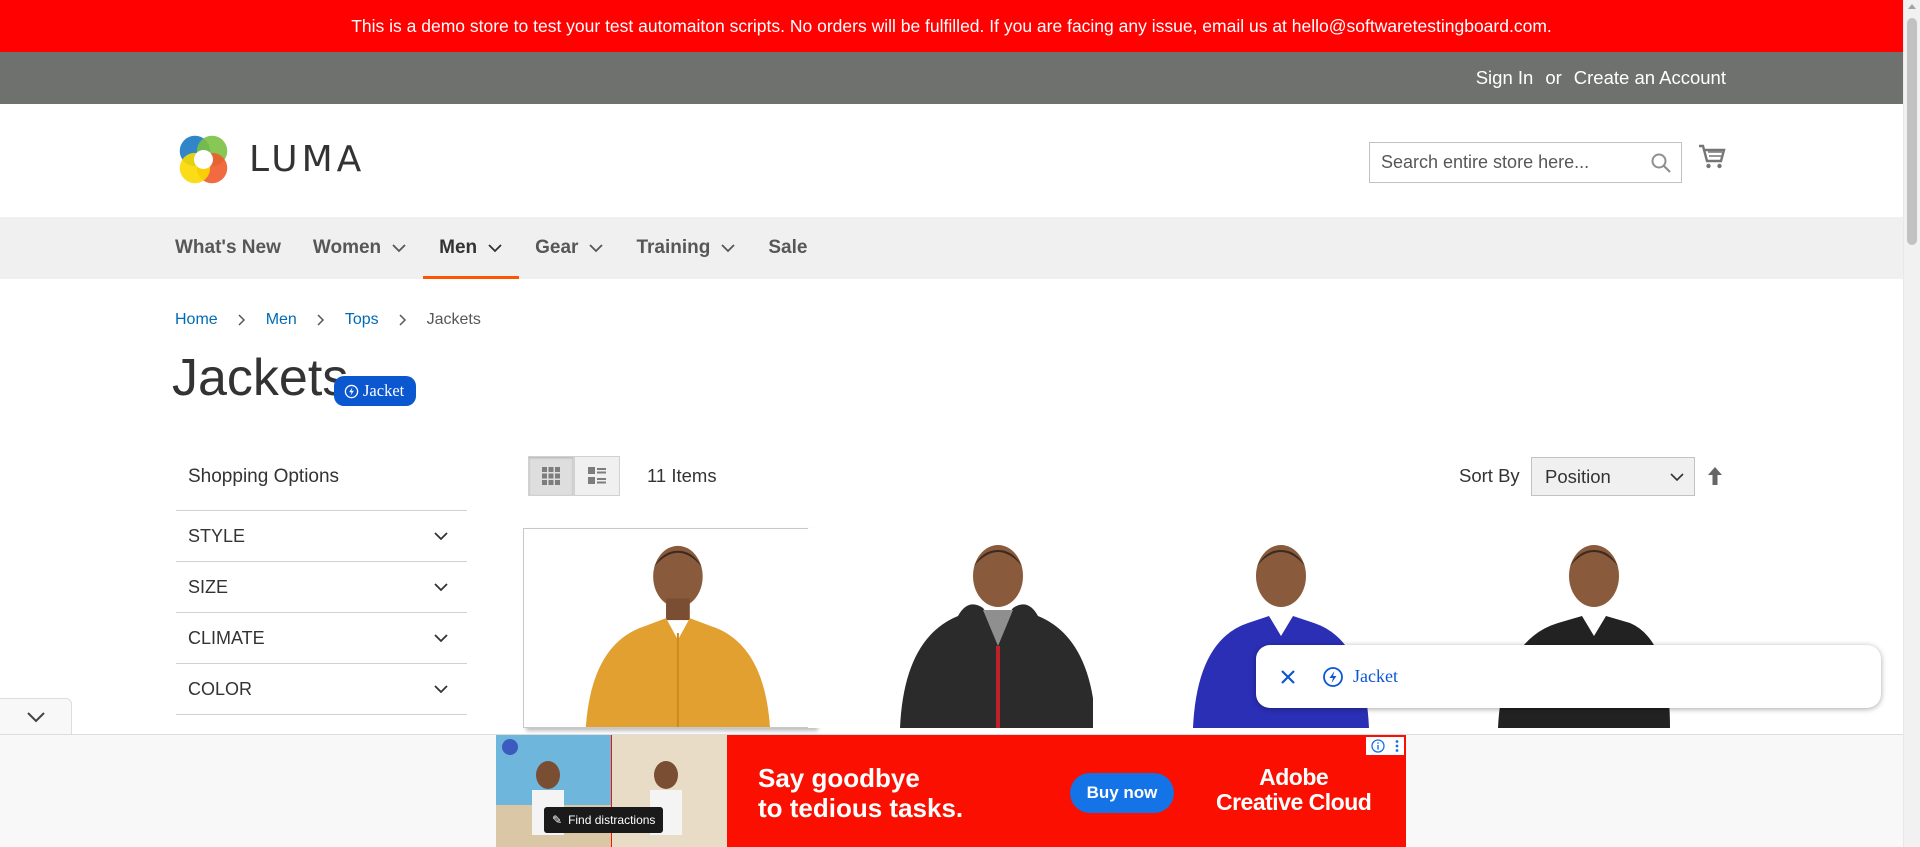 This screenshot has width=1920, height=847. Describe the element at coordinates (1122, 793) in the screenshot. I see `buy-now-button: Buy now` at that location.